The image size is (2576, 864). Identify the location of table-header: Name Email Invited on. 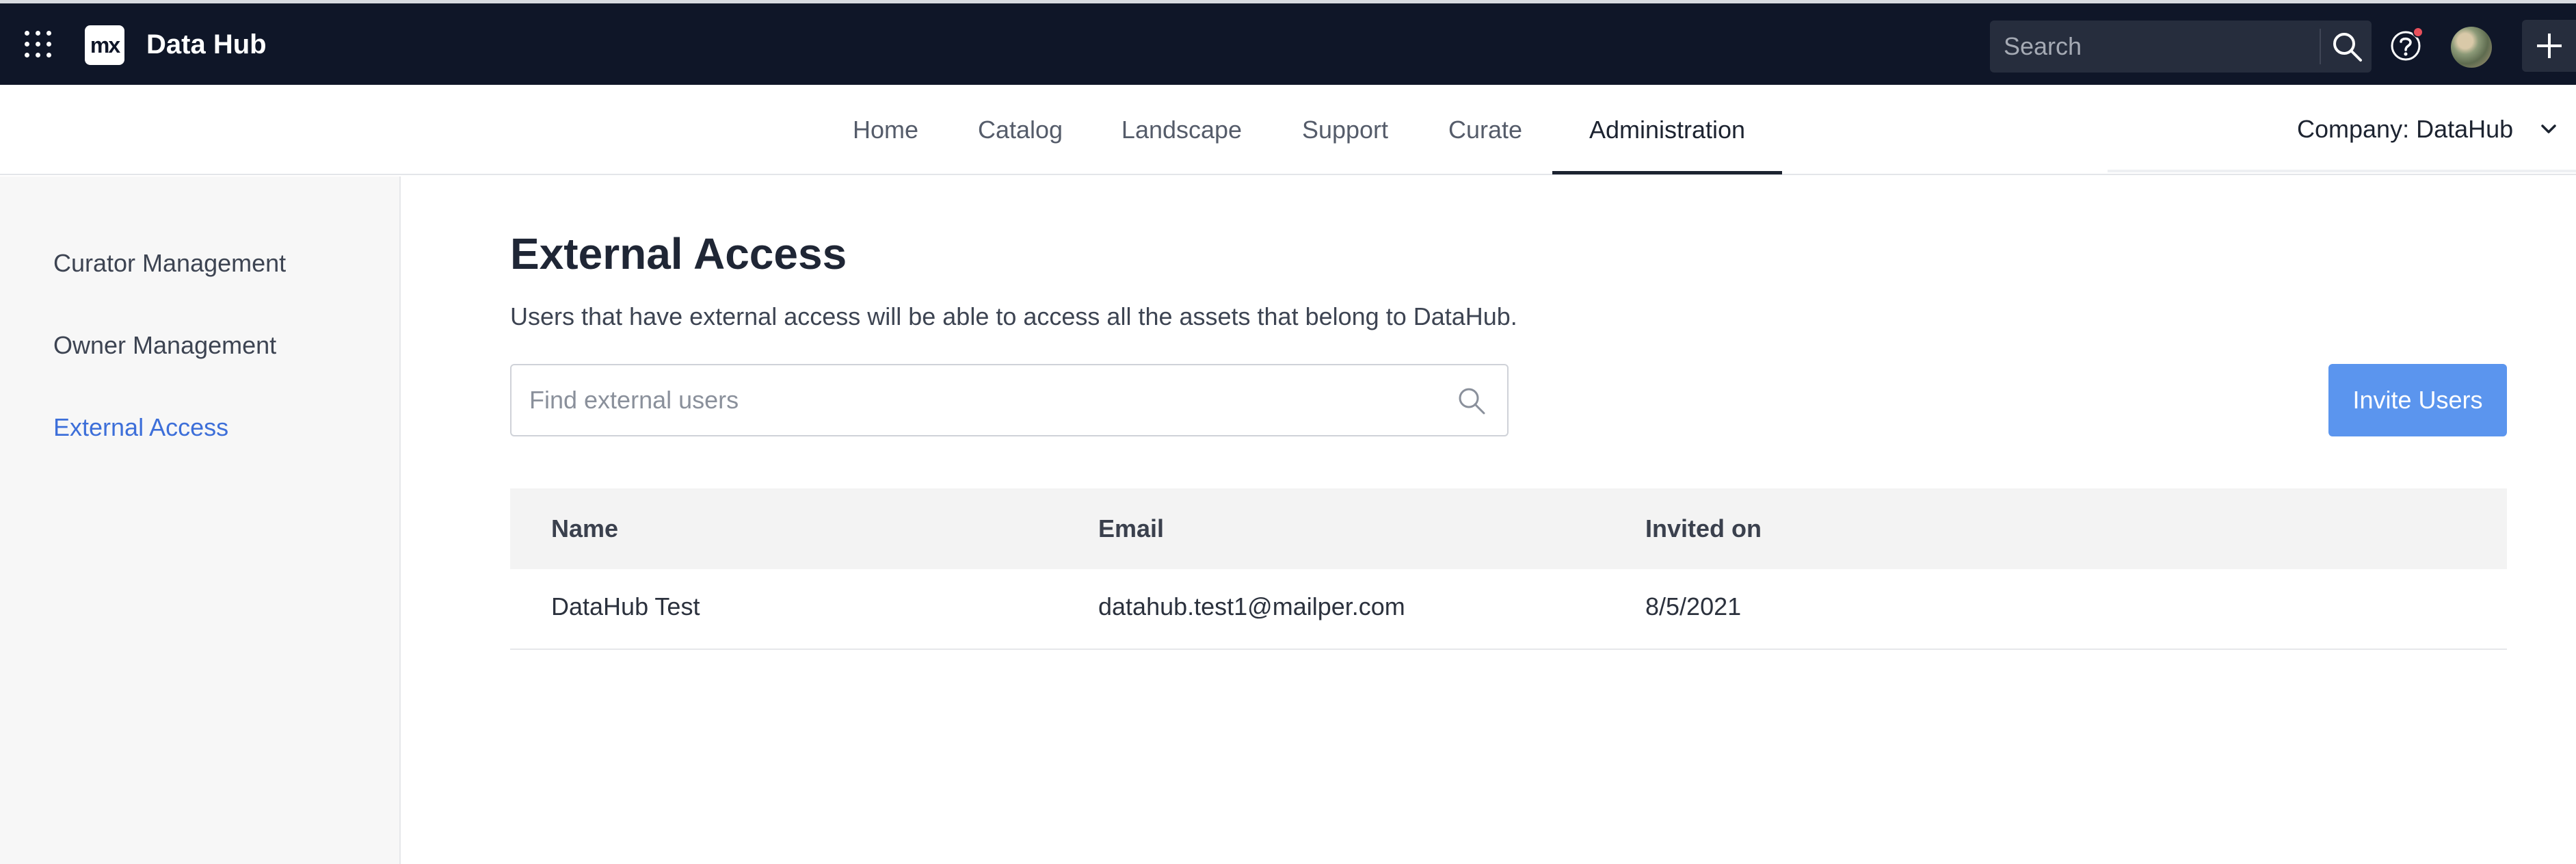
(1508, 528).